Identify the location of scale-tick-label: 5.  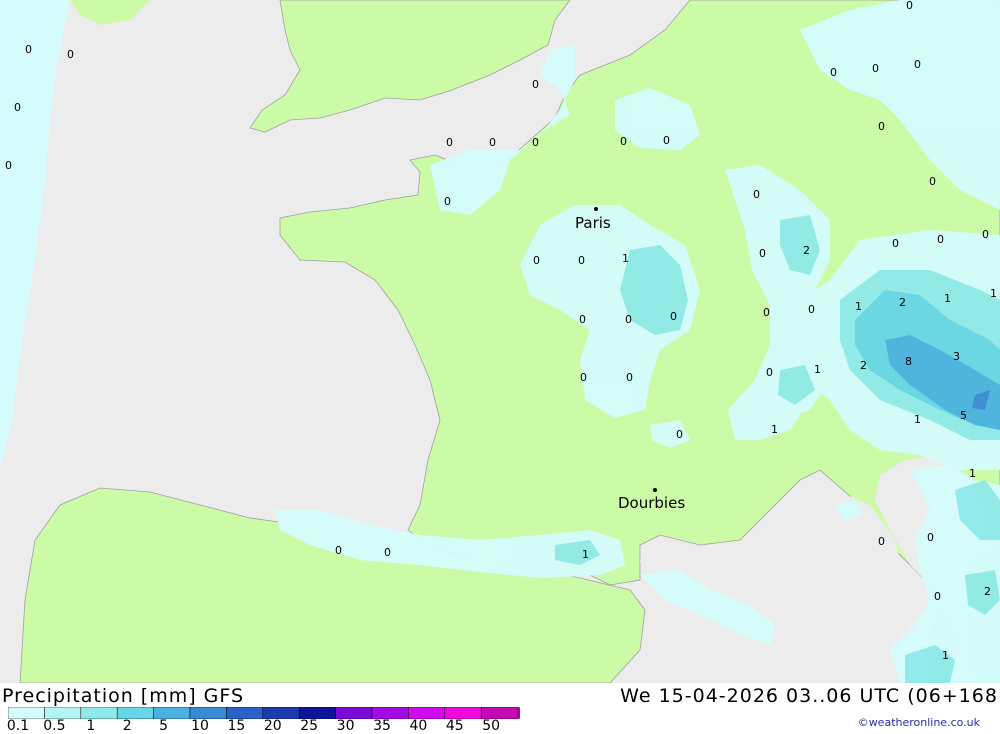
(164, 726).